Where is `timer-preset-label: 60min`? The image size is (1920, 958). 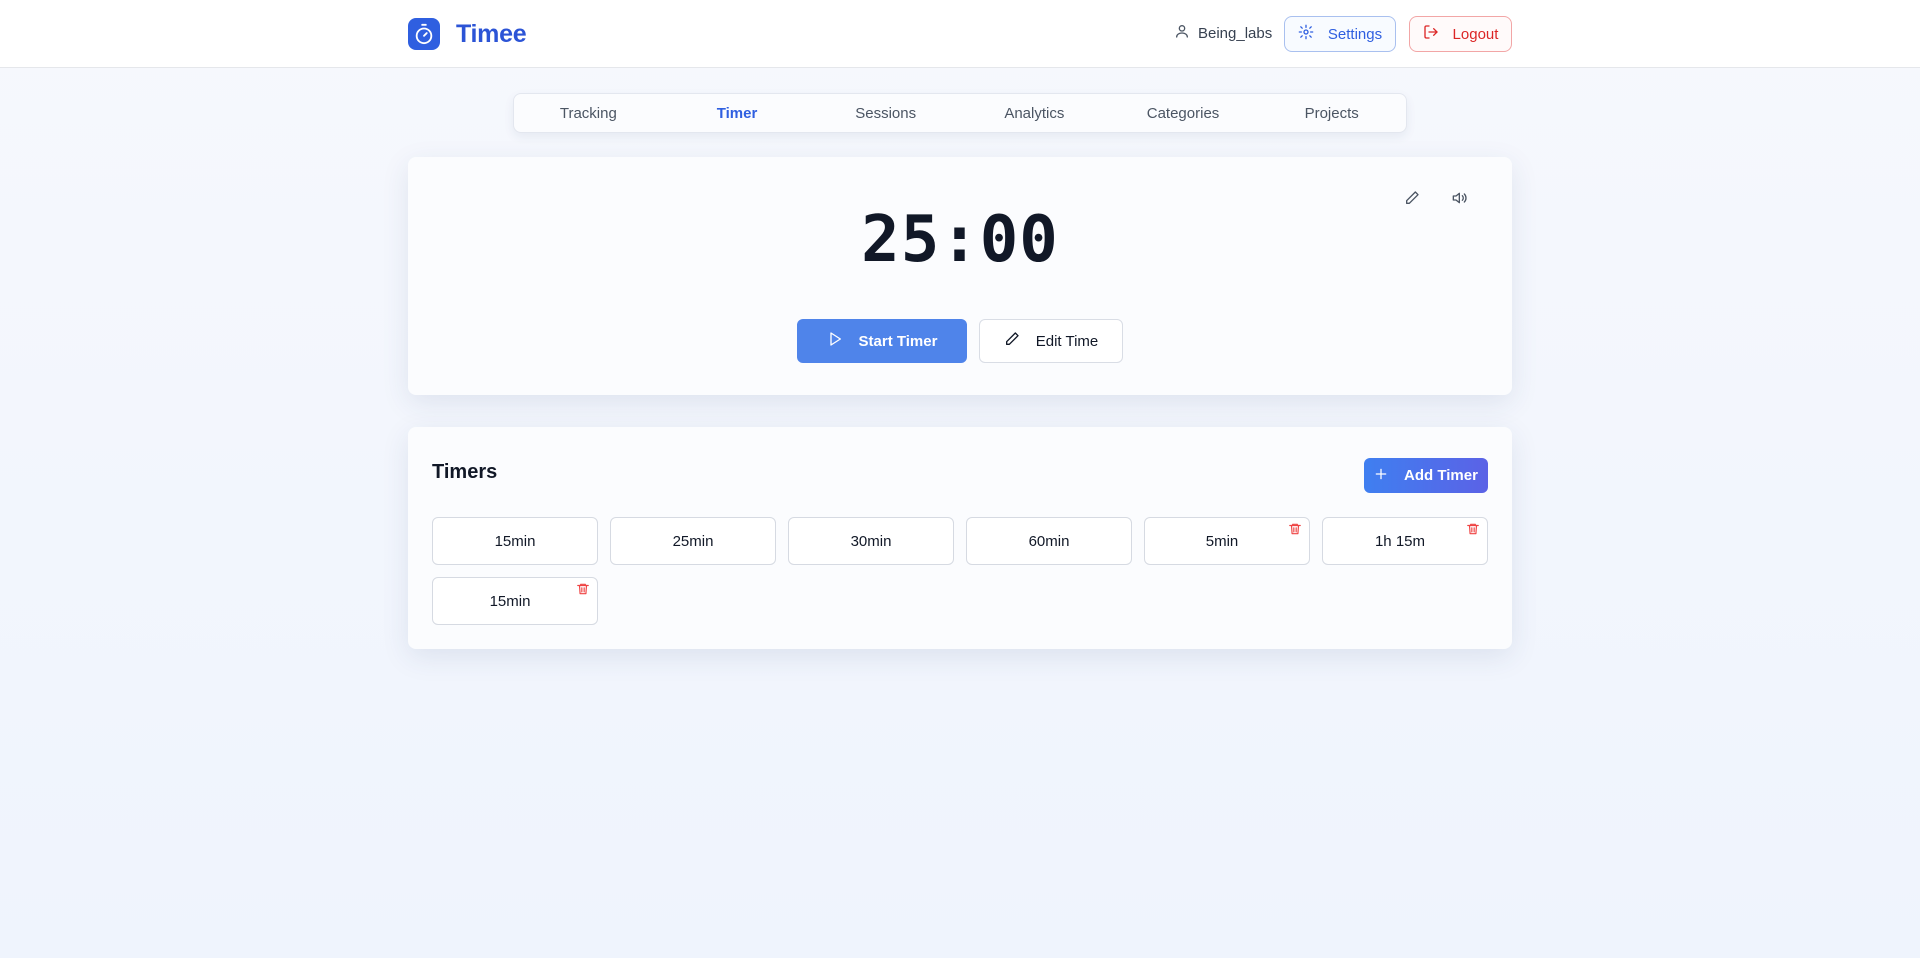
timer-preset-label: 60min is located at coordinates (1049, 541).